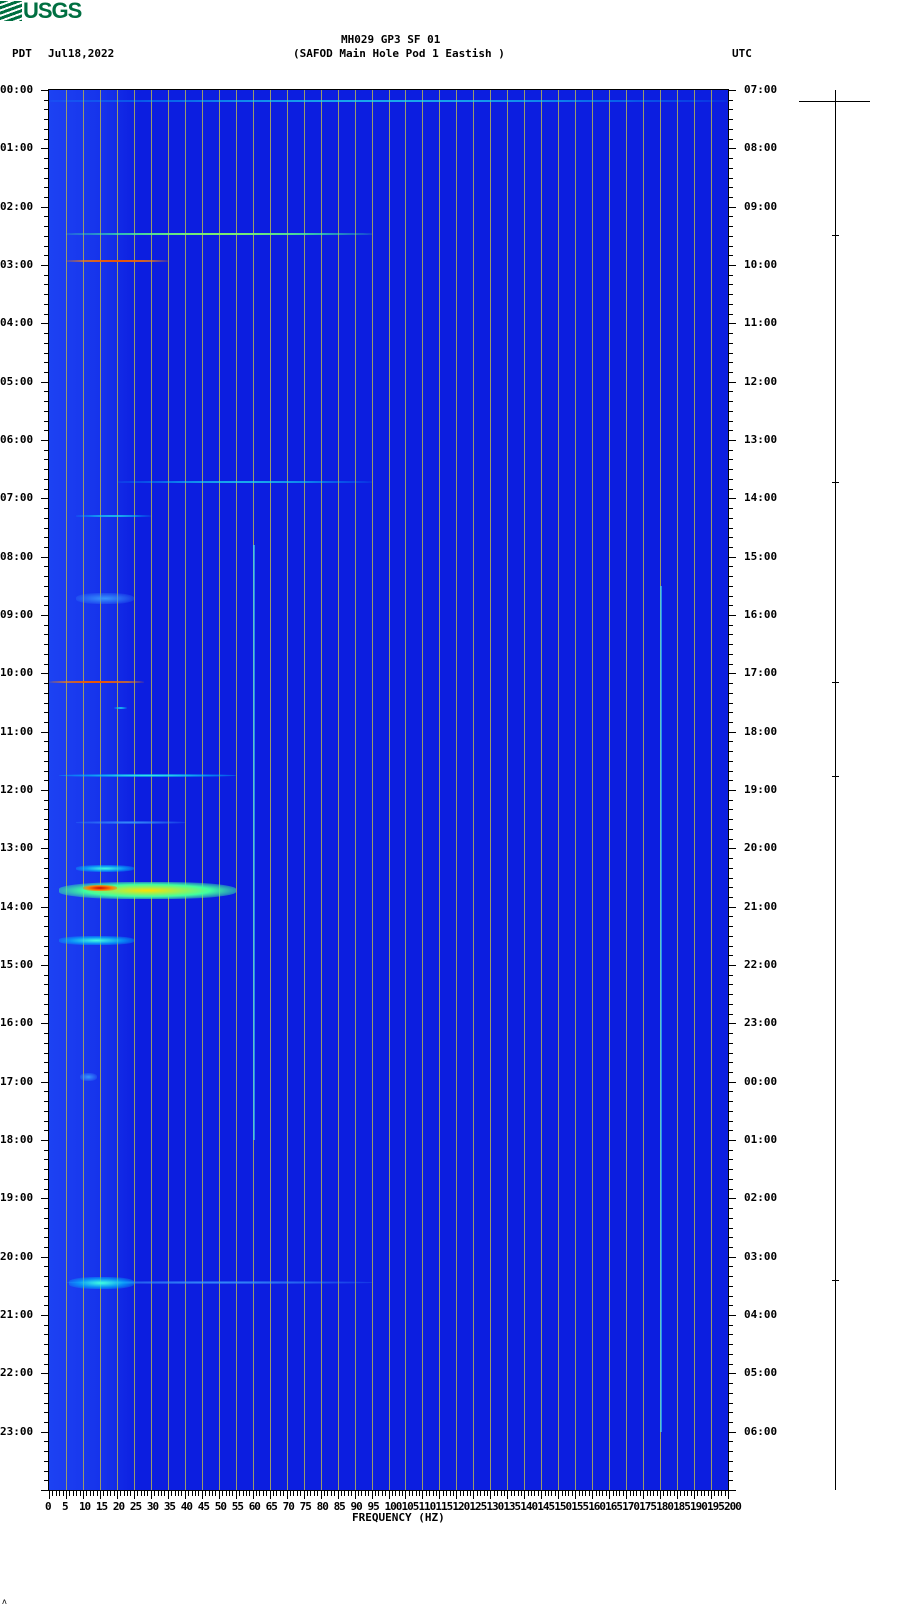 Image resolution: width=902 pixels, height=1613 pixels. Describe the element at coordinates (118, 1506) in the screenshot. I see `freq-tick-label: 20` at that location.